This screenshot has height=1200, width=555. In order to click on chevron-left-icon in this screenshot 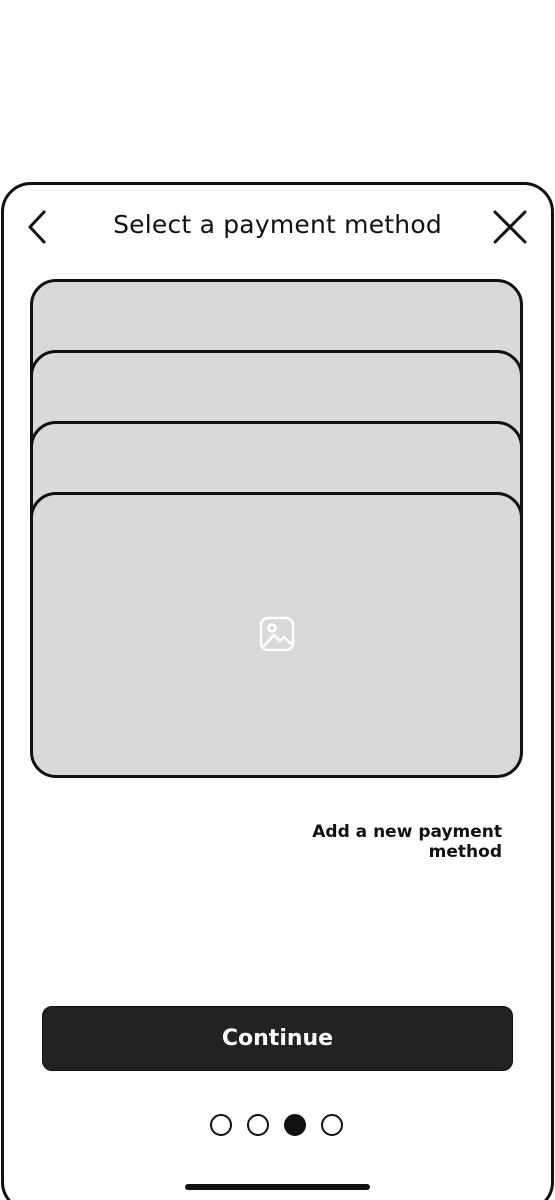, I will do `click(37, 227)`.